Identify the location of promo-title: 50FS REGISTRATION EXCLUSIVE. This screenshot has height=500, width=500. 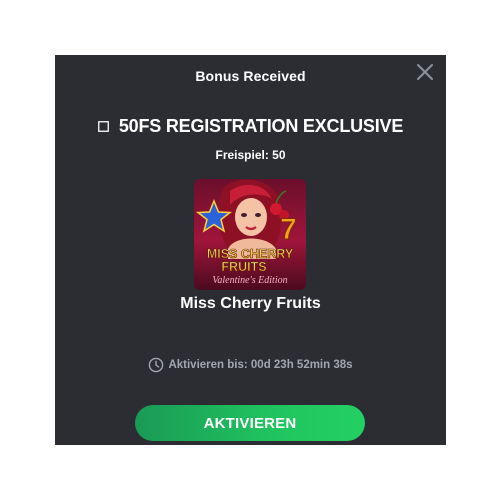
(261, 126).